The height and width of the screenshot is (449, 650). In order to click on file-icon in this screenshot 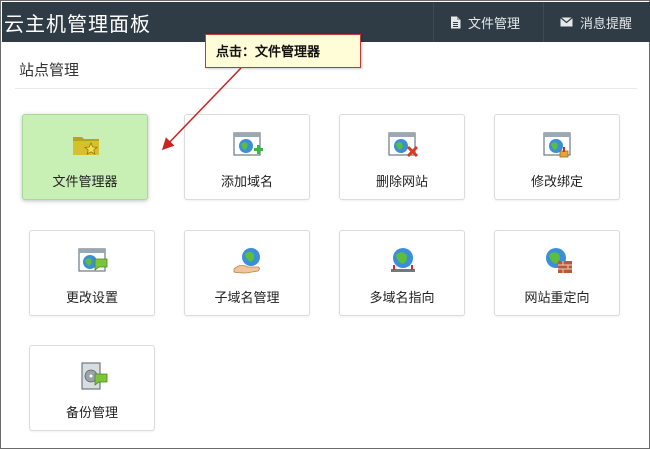, I will do `click(455, 22)`.